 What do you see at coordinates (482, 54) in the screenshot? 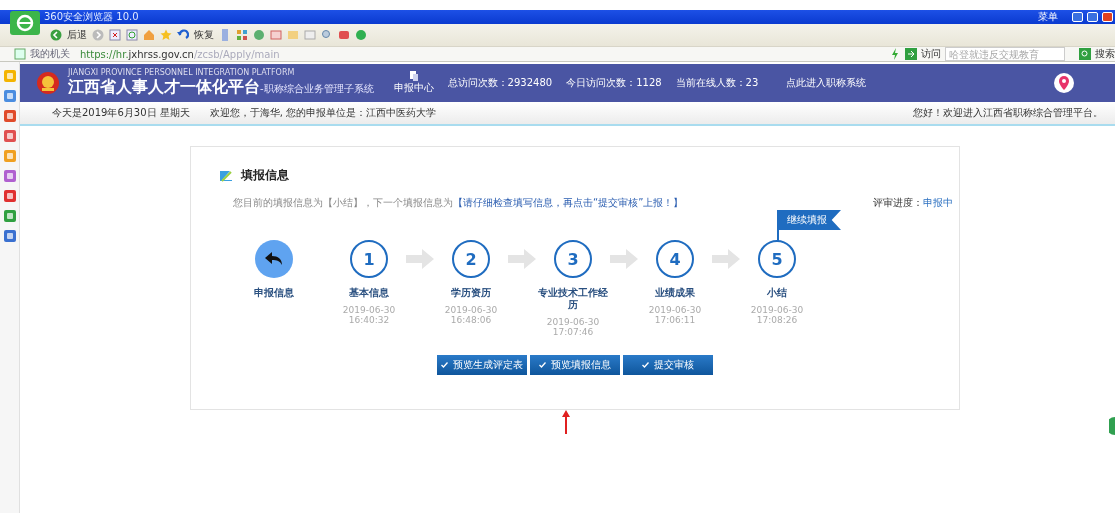
I see `url-field: https://hr.jxhrss.gov.cn/zcsb/Apply/main` at bounding box center [482, 54].